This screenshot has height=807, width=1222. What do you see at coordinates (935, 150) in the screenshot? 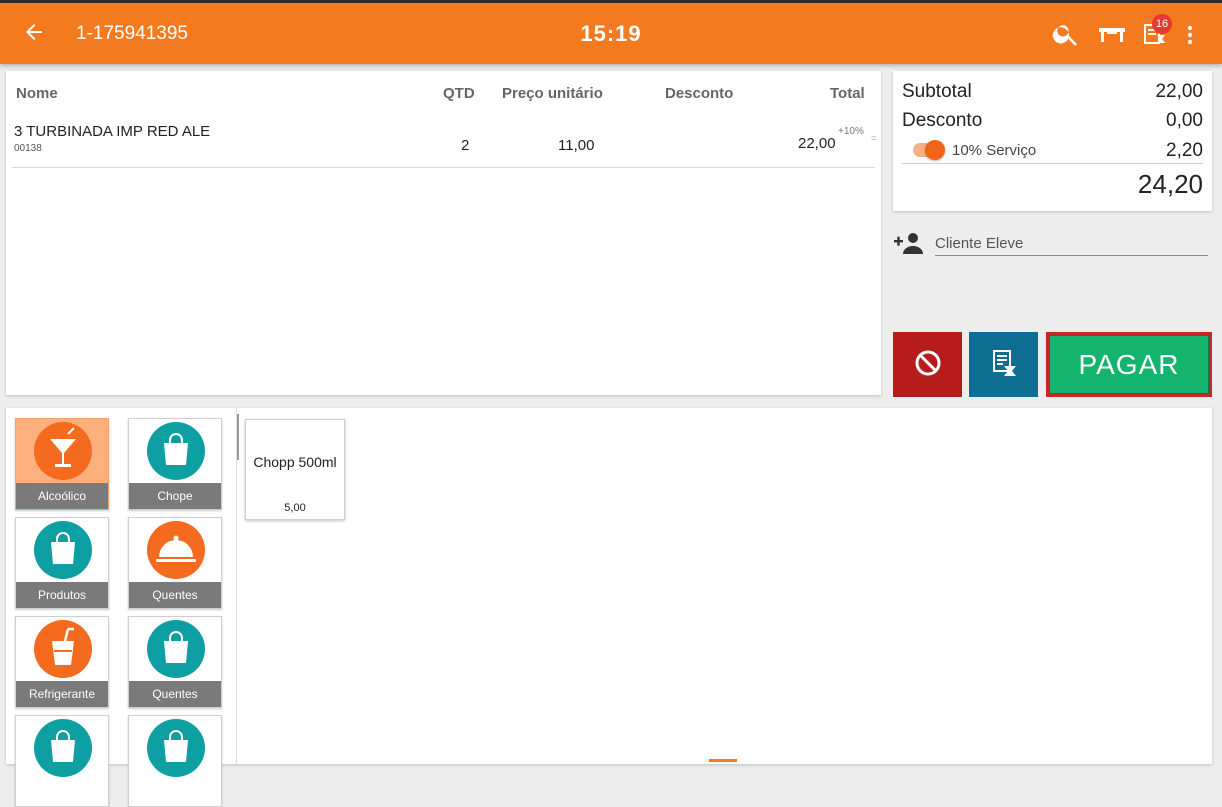
I see `toggle-knob` at bounding box center [935, 150].